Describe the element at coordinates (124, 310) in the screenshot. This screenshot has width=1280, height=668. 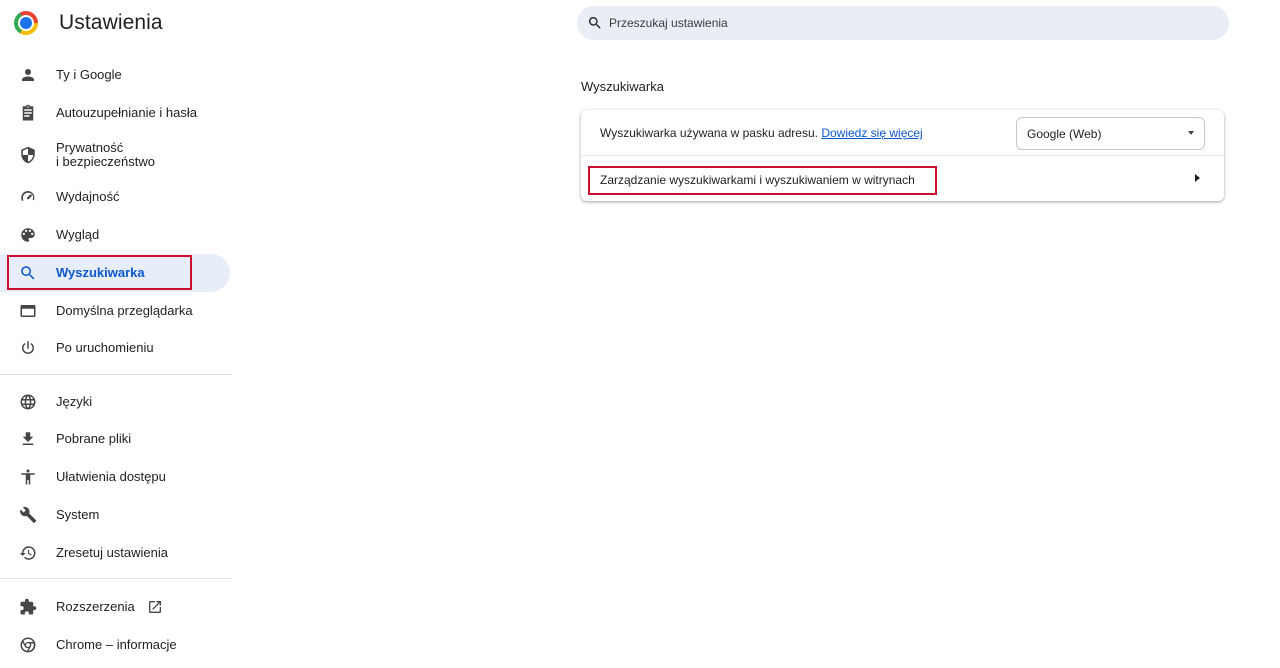
I see `sidebar-item-label: Domyślna przeglądarka` at that location.